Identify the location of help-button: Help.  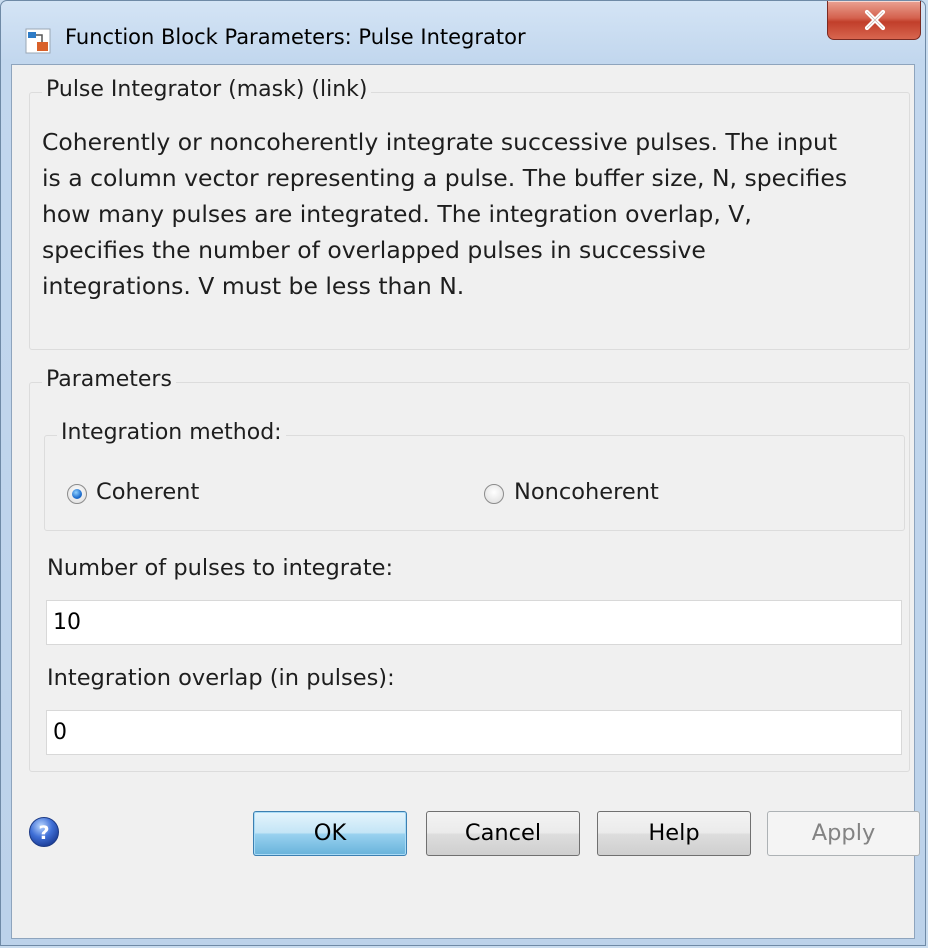
(674, 833).